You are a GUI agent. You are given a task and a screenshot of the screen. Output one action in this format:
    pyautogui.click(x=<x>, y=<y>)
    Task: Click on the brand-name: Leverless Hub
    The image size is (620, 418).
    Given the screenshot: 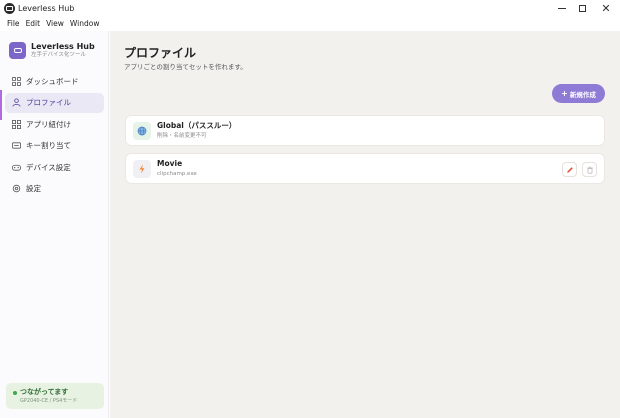 What is the action you would take?
    pyautogui.click(x=63, y=46)
    